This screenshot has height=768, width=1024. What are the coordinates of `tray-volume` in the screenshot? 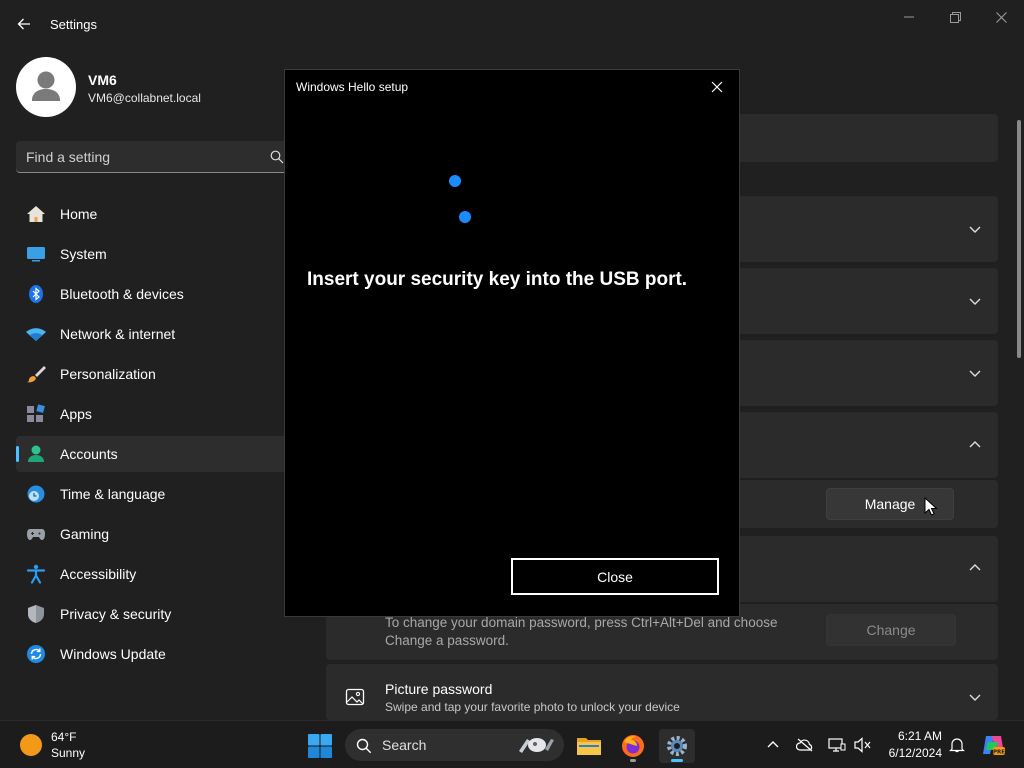 It's located at (863, 745).